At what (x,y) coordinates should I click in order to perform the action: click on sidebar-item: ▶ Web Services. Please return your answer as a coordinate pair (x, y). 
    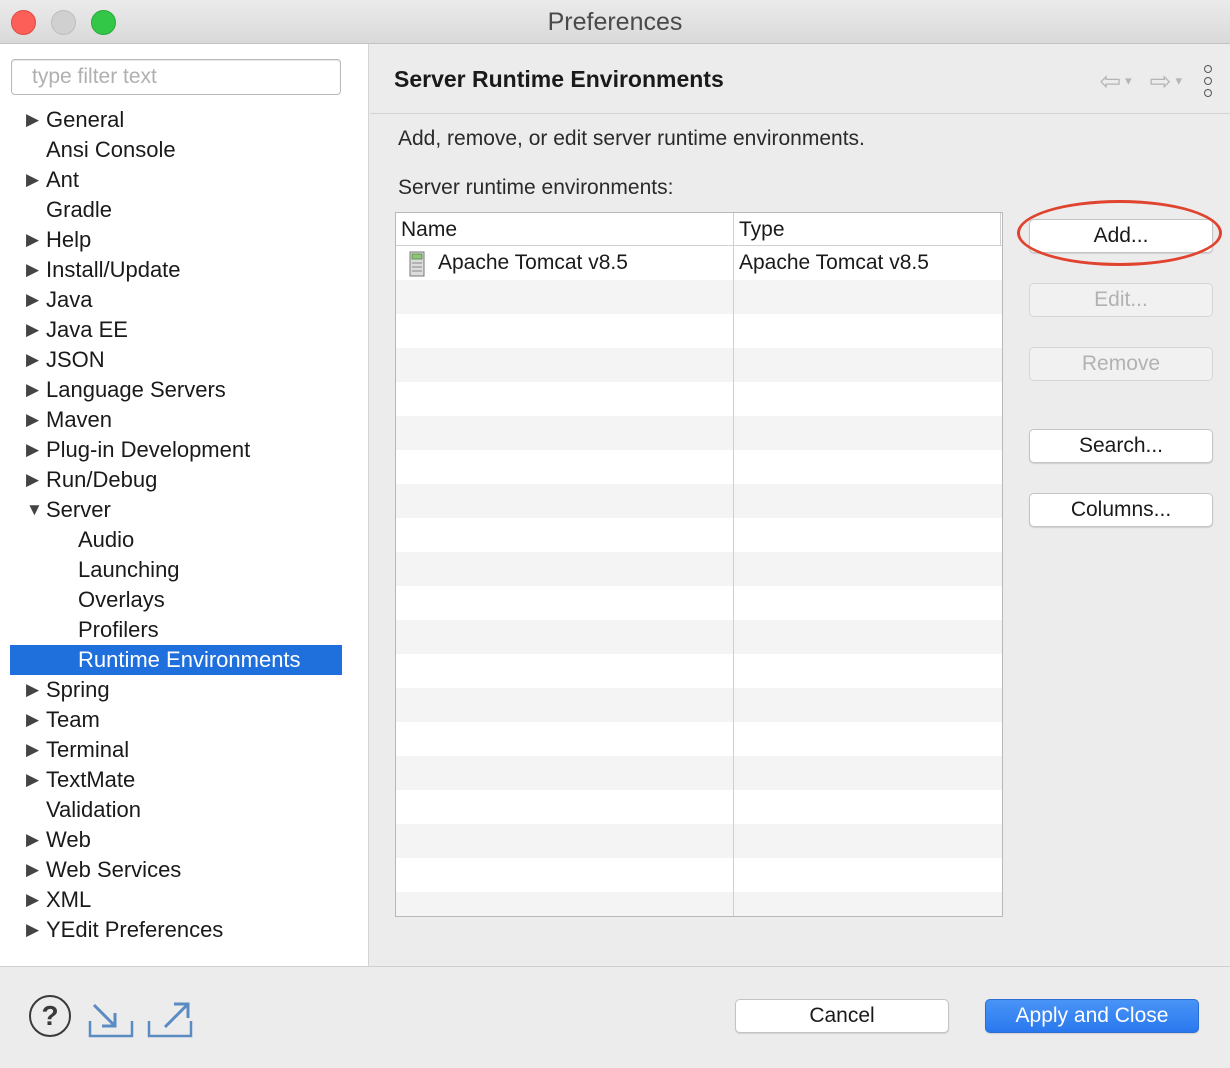
    Looking at the image, I should click on (176, 870).